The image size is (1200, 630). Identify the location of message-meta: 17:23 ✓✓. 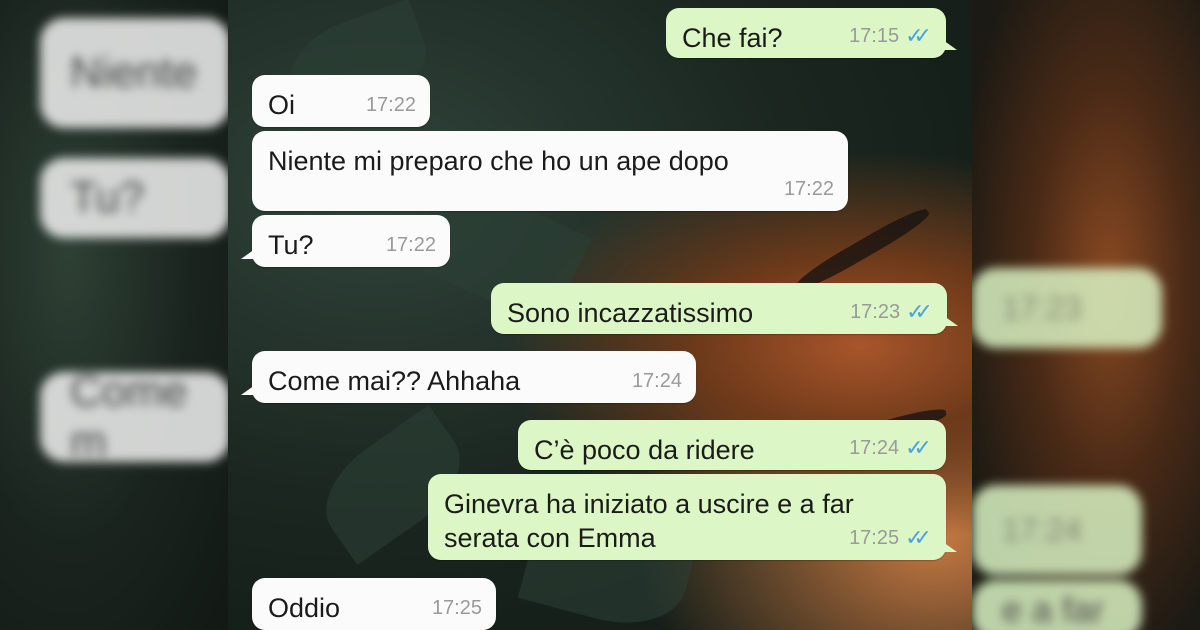
(891, 312).